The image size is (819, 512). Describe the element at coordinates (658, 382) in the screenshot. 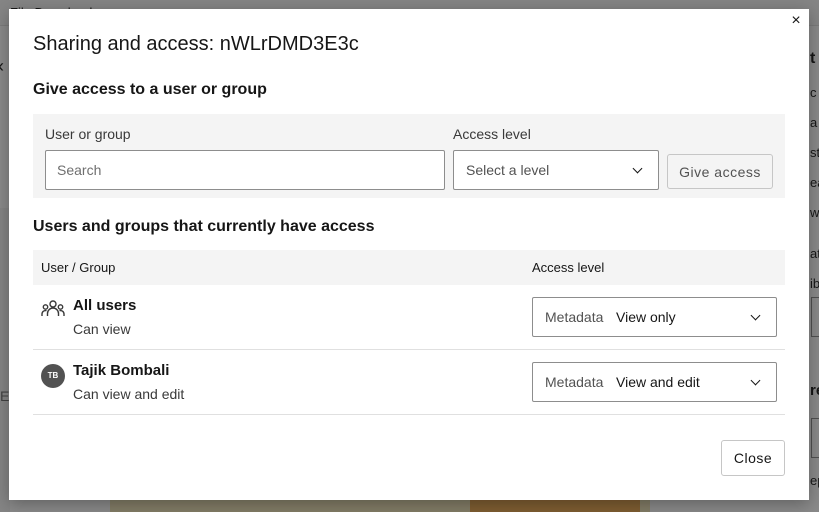

I see `access-level-value: View and edit` at that location.